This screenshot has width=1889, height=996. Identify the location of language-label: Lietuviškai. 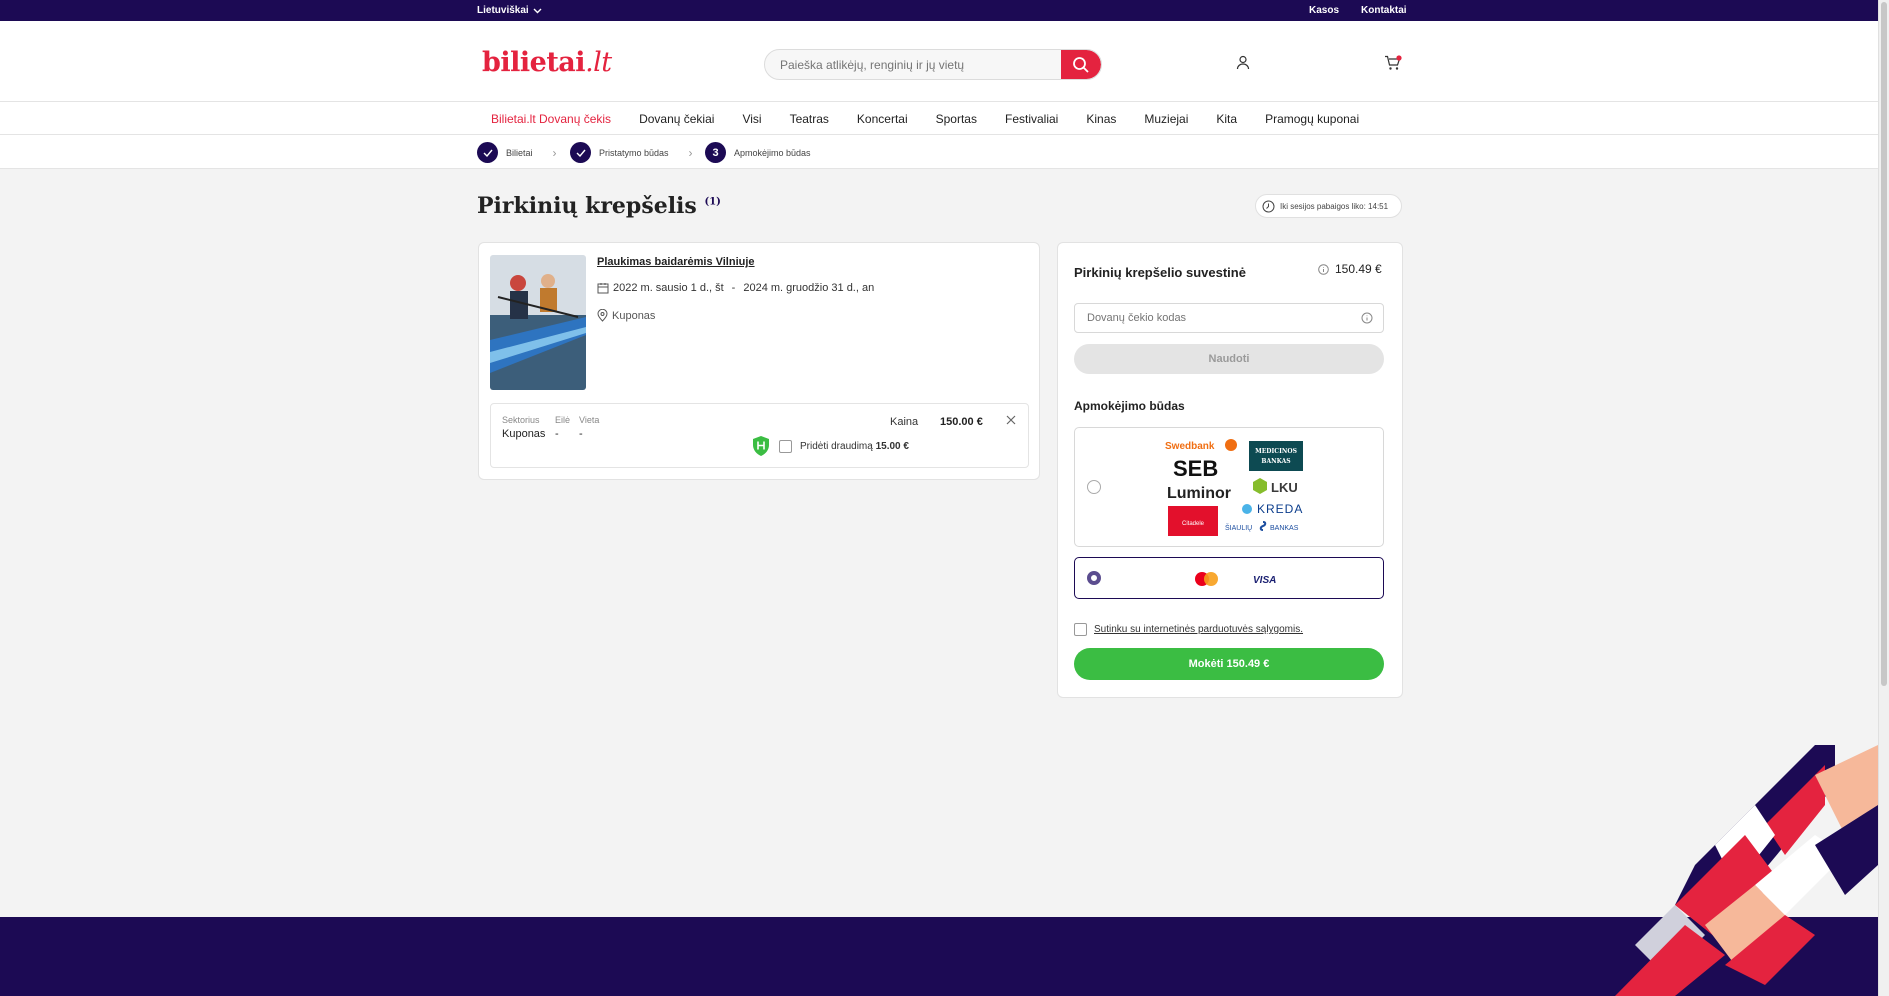
(503, 10).